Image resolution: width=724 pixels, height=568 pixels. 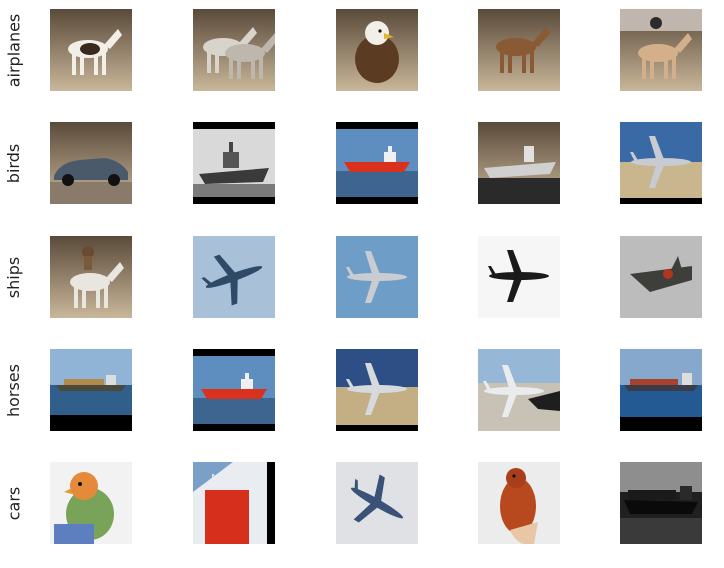 I want to click on thumbnail-ship-cargo-dark, so click(x=661, y=503).